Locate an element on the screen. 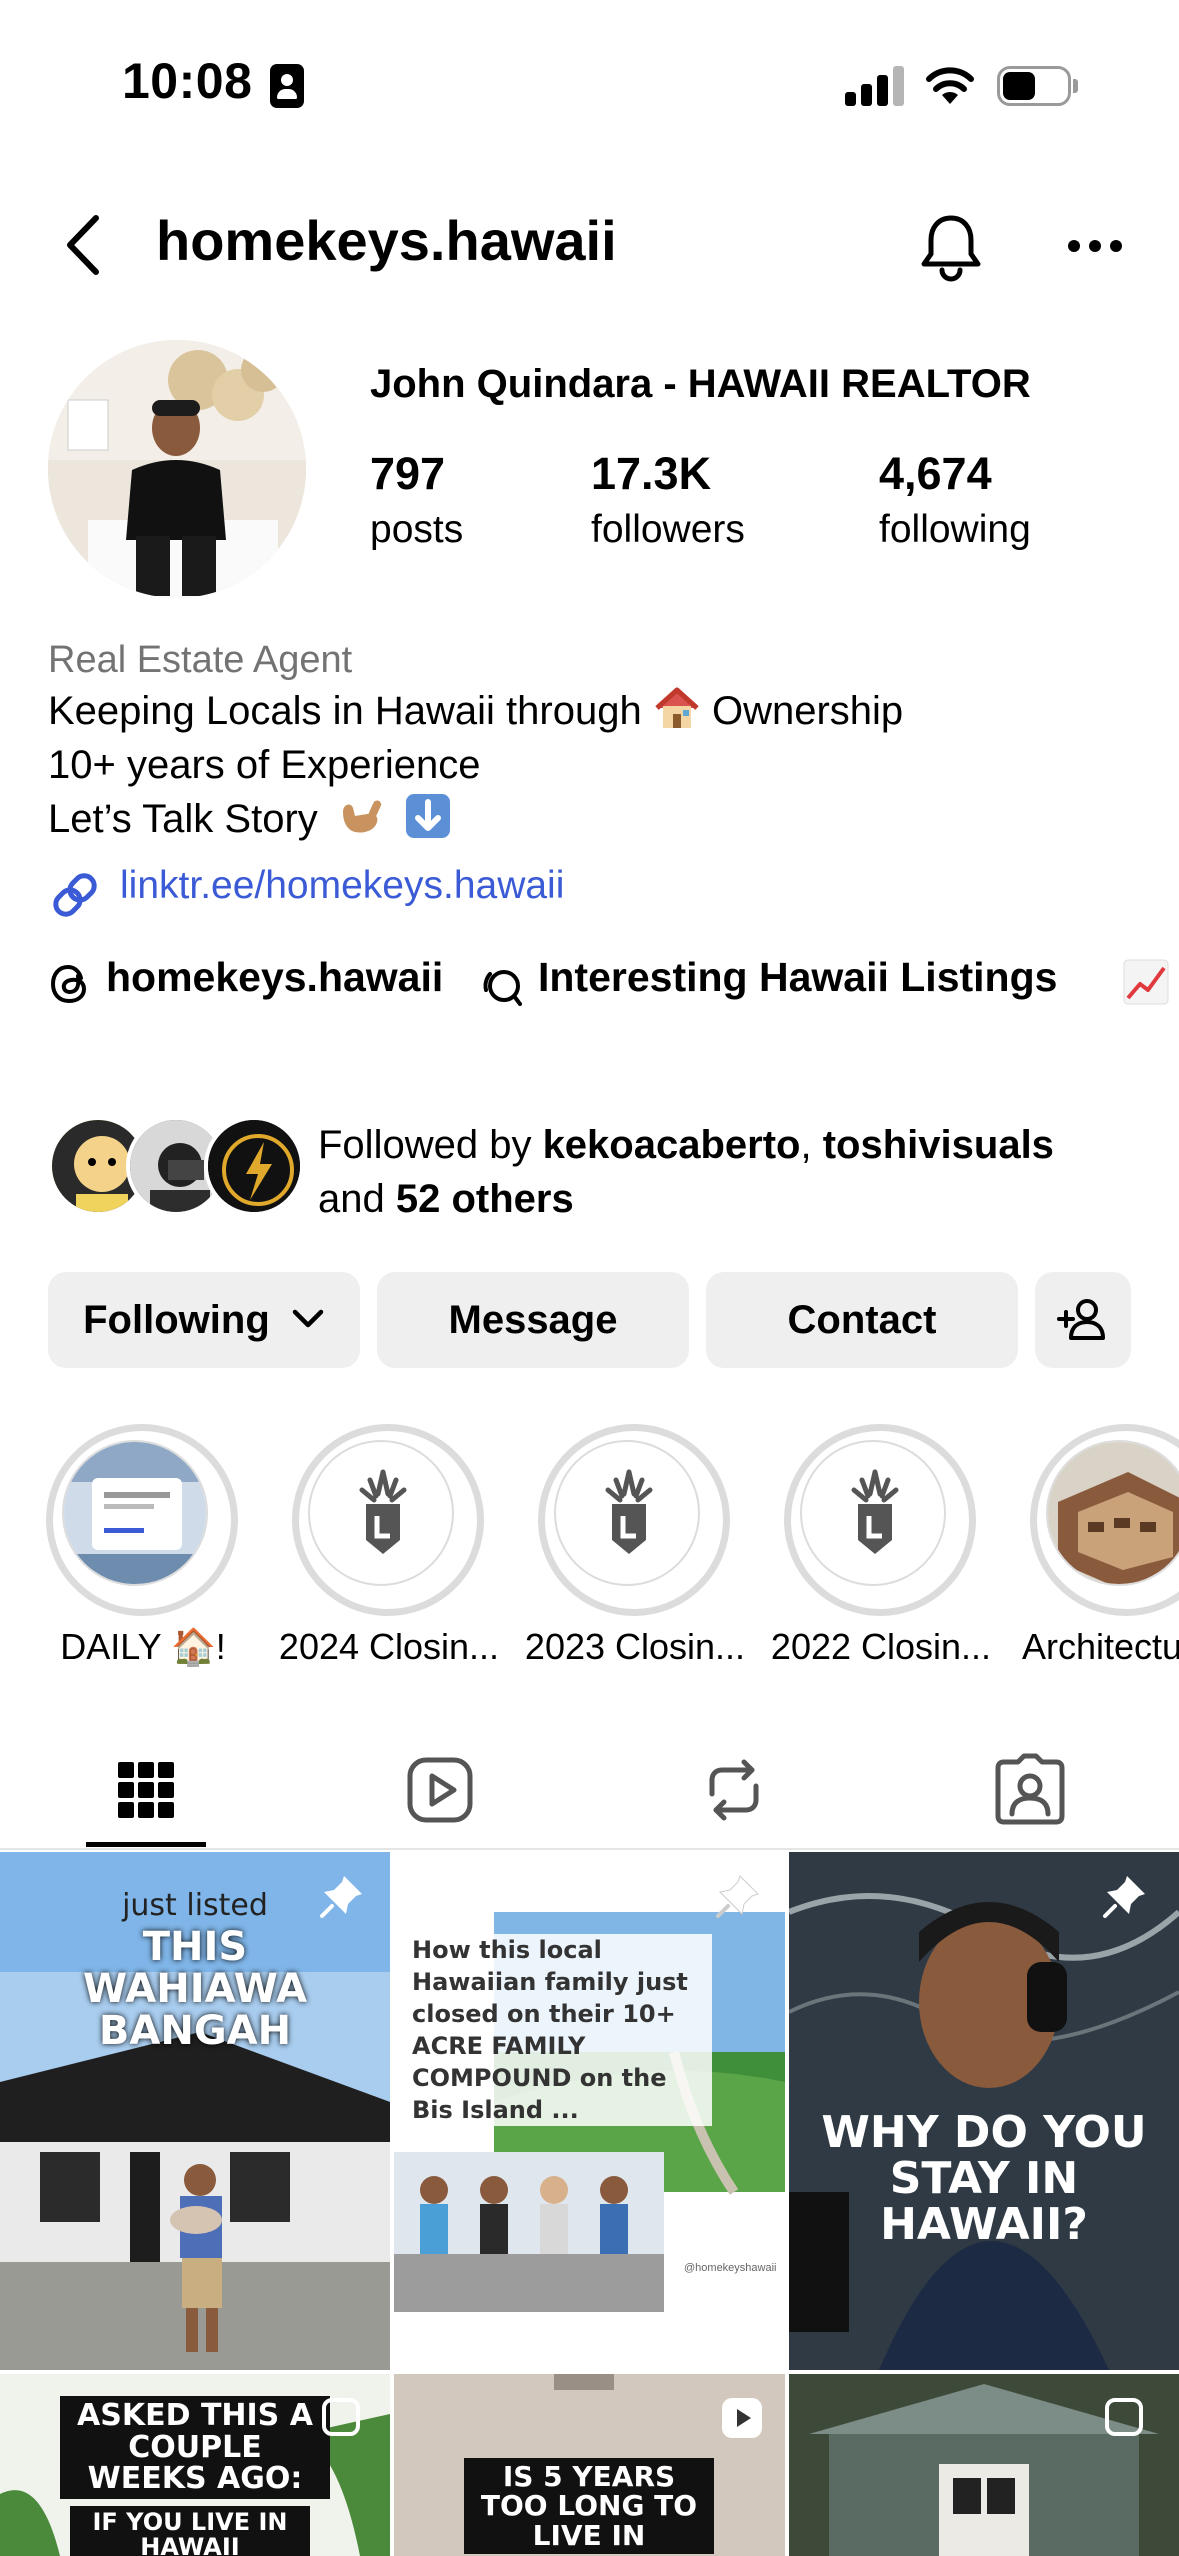 The width and height of the screenshot is (1179, 2556). following-button-label: Following is located at coordinates (176, 1320).